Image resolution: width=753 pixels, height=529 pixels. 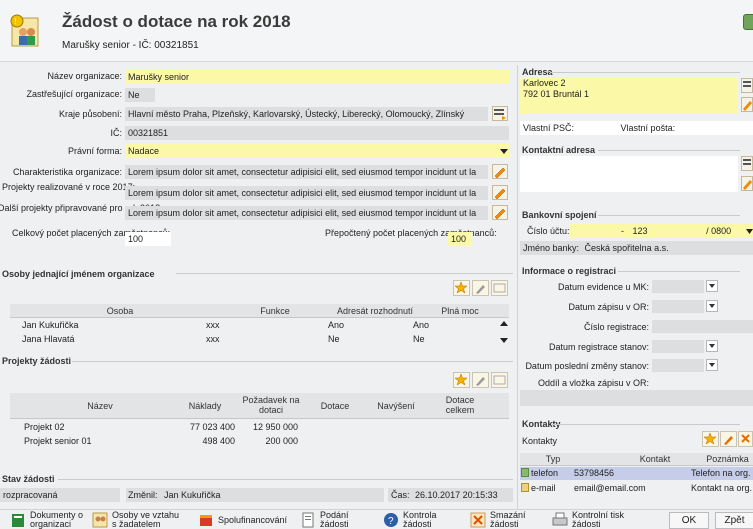 I want to click on datum-zapisu-picker, so click(x=712, y=306).